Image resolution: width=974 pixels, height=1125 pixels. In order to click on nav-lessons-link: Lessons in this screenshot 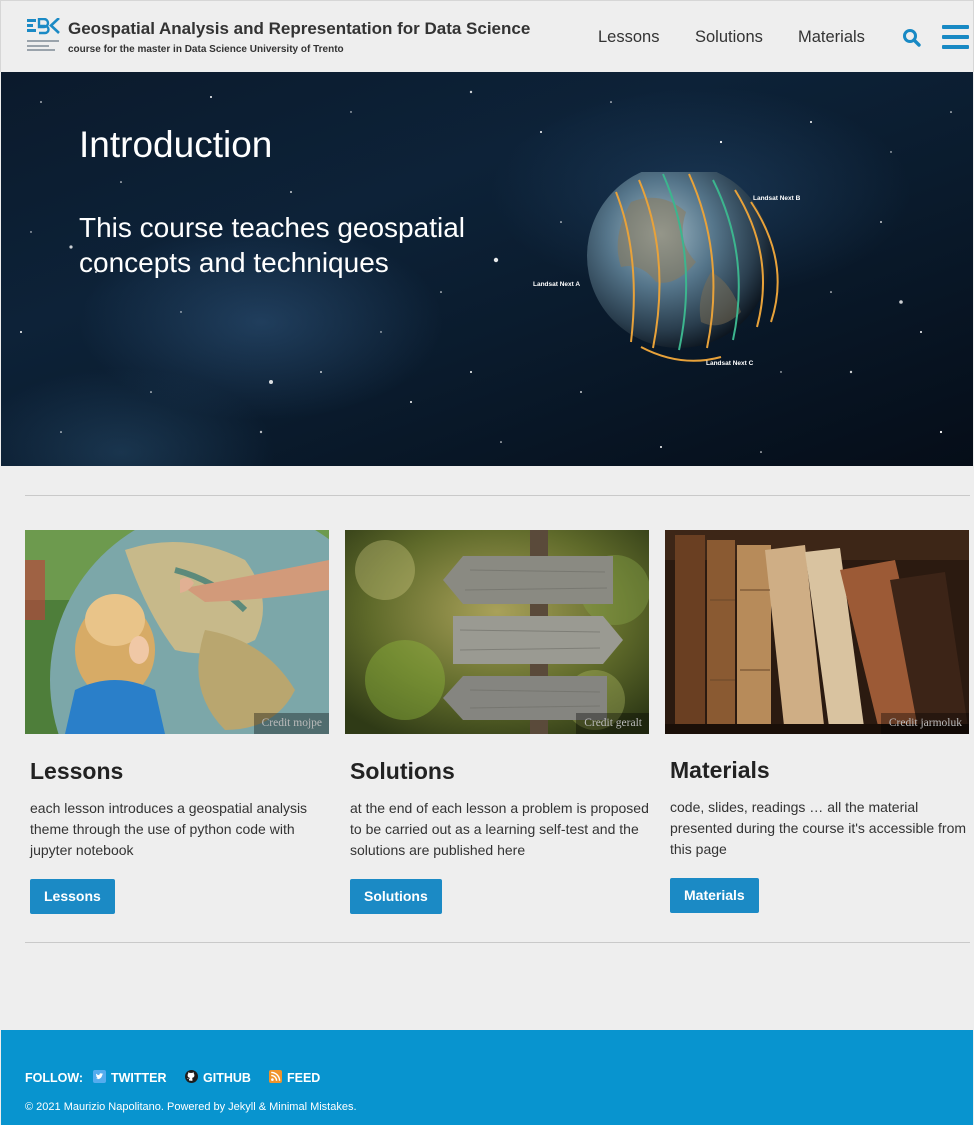, I will do `click(628, 37)`.